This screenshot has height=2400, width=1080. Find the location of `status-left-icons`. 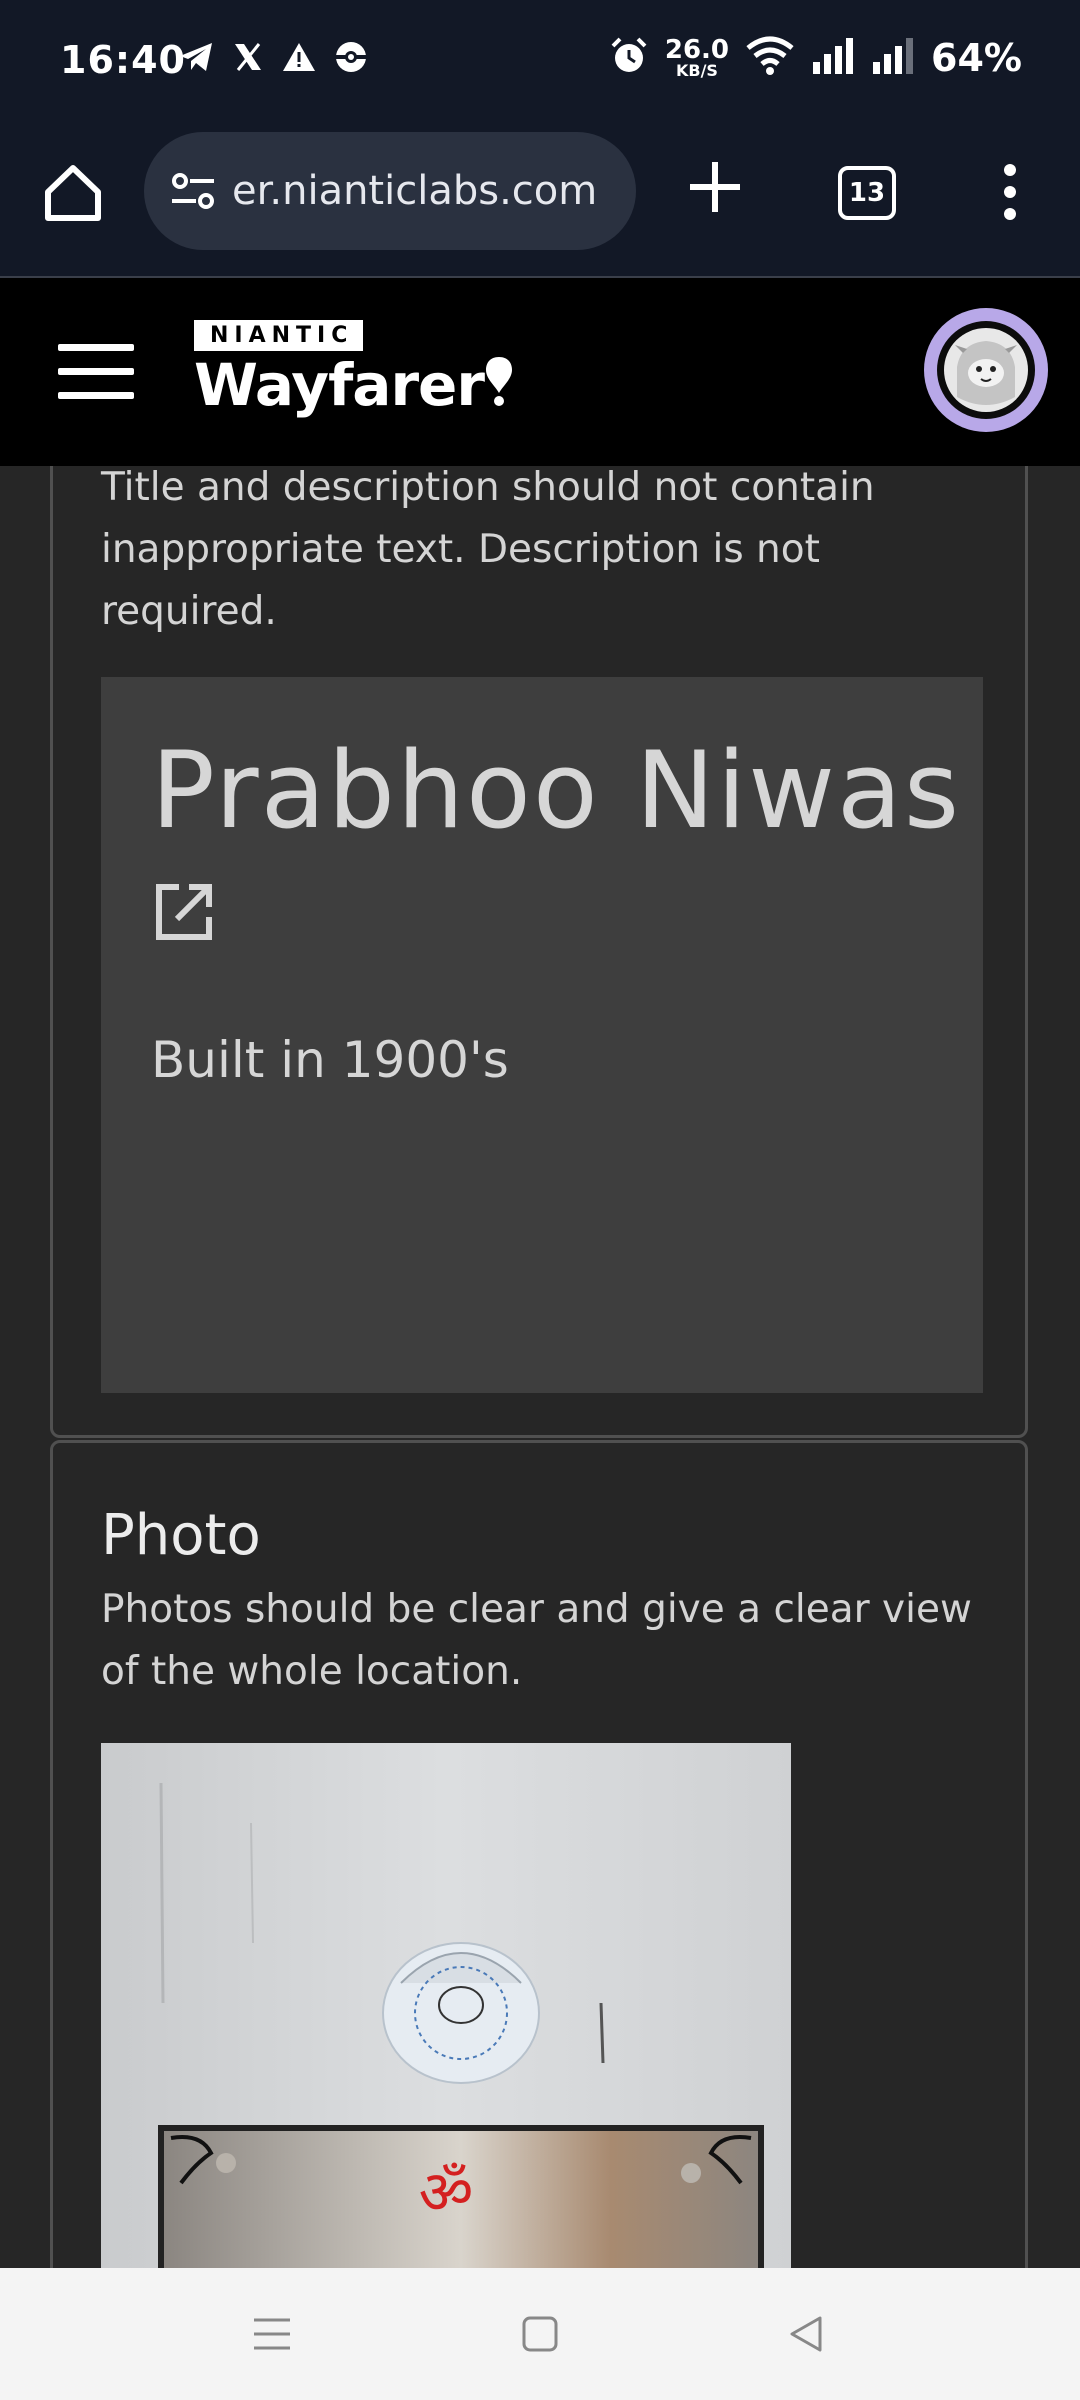

status-left-icons is located at coordinates (273, 60).